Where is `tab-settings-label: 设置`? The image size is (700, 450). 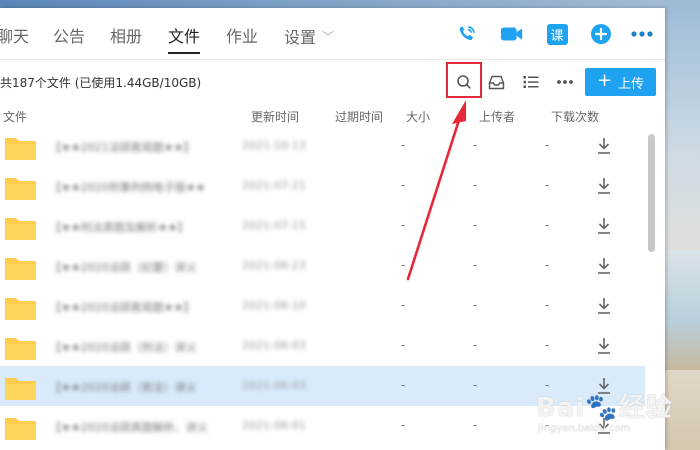
tab-settings-label: 设置 is located at coordinates (300, 37).